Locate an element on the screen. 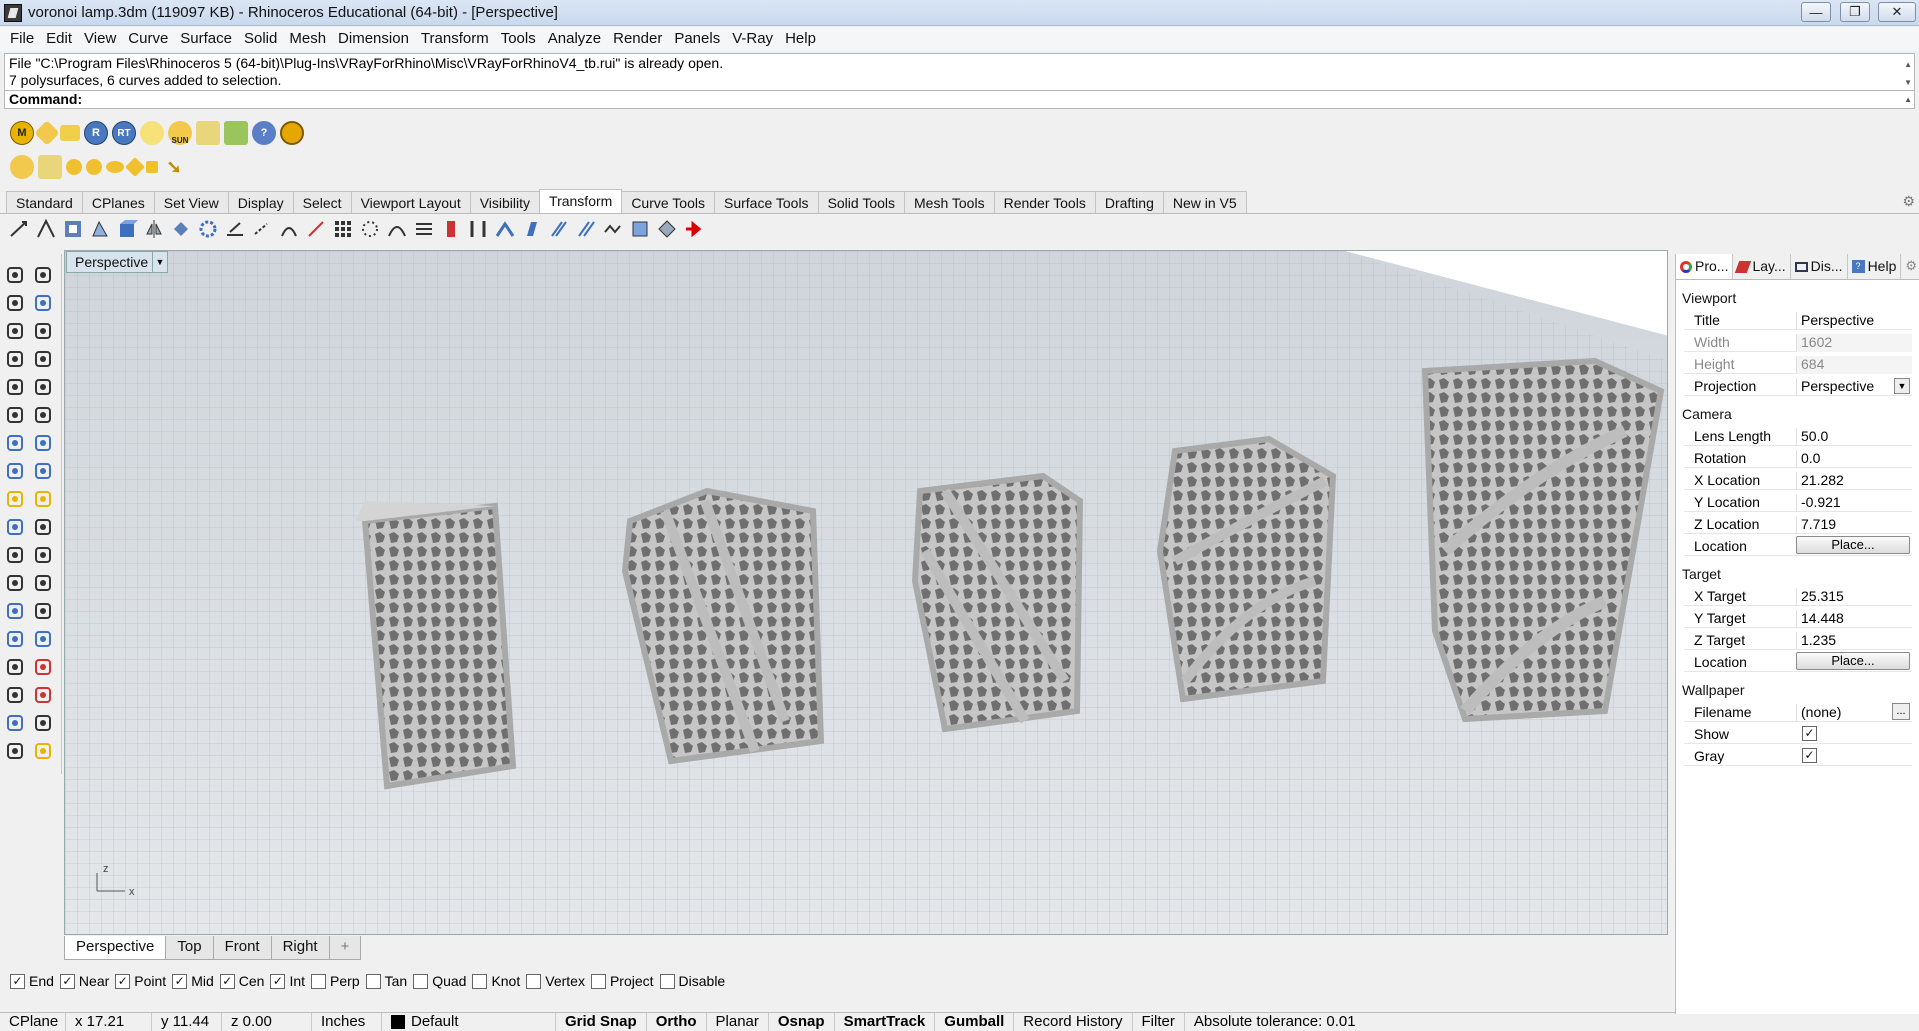  create-cage-icon is located at coordinates (640, 229).